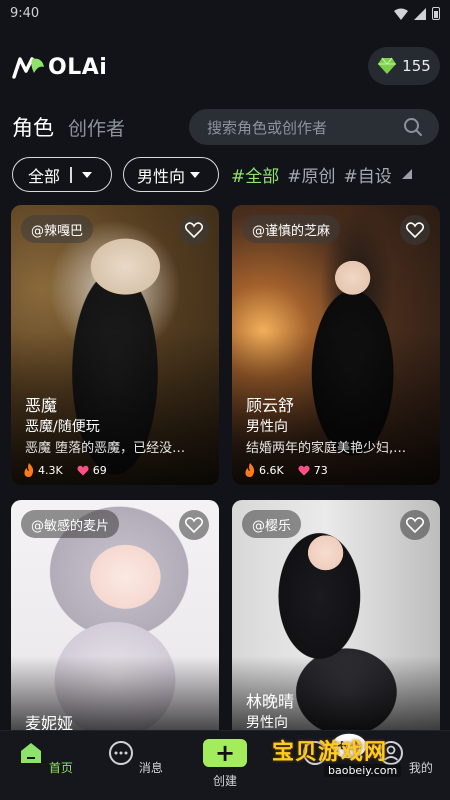 The height and width of the screenshot is (800, 450). Describe the element at coordinates (115, 620) in the screenshot. I see `character-card: @敏感的麦片 麦妮娅` at that location.